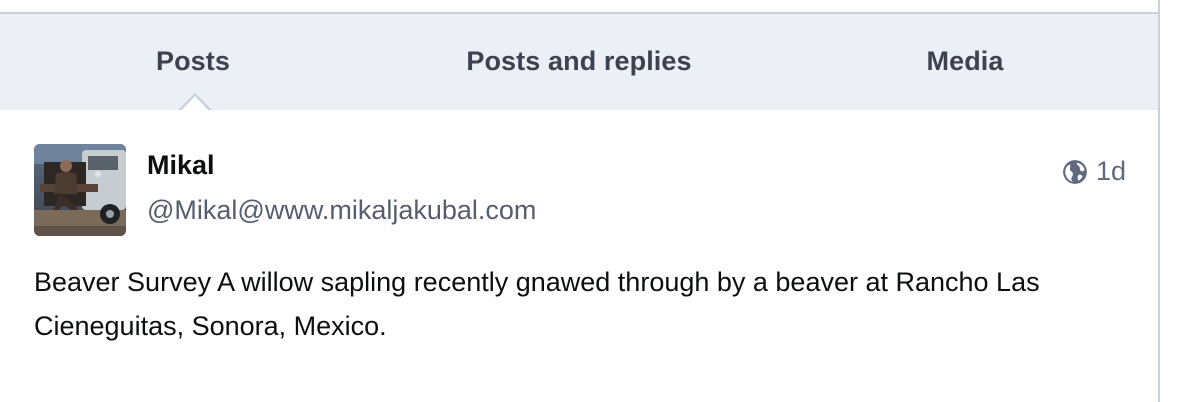 Image resolution: width=1180 pixels, height=402 pixels. I want to click on tab-media-label: Media, so click(965, 60).